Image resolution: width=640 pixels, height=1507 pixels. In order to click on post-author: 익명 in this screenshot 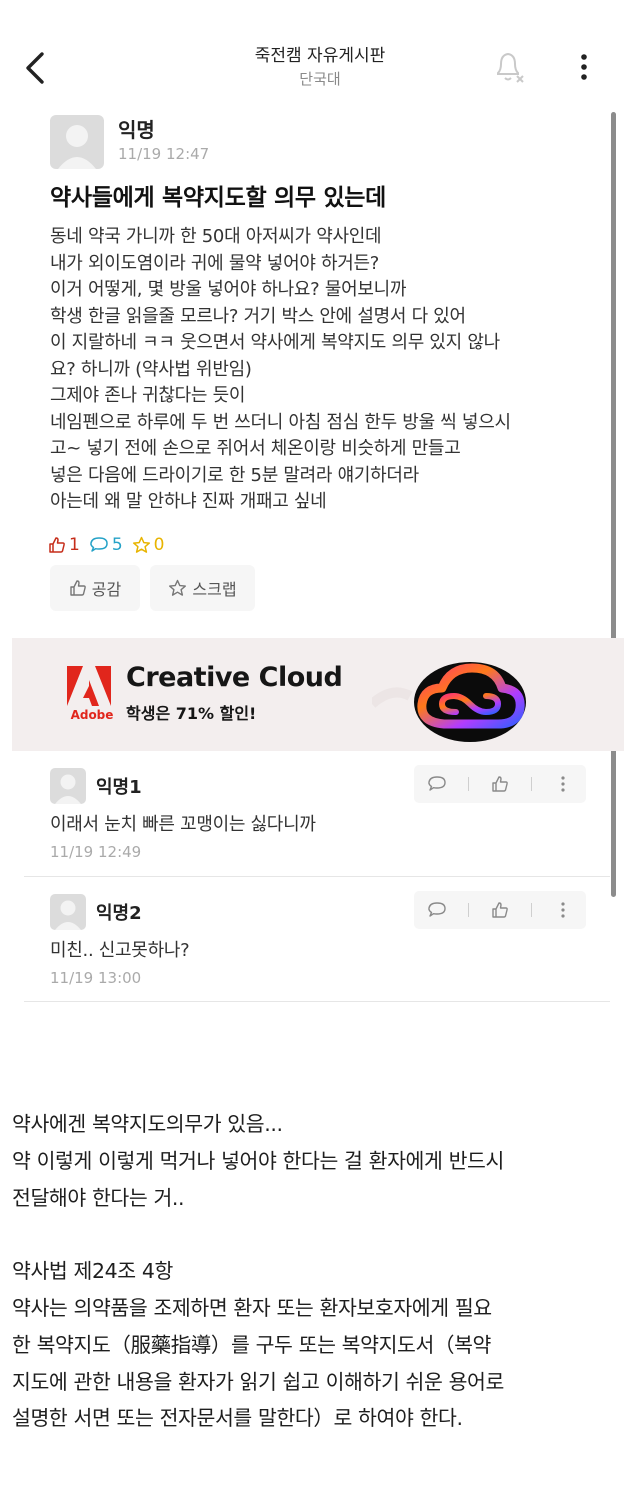, I will do `click(136, 130)`.